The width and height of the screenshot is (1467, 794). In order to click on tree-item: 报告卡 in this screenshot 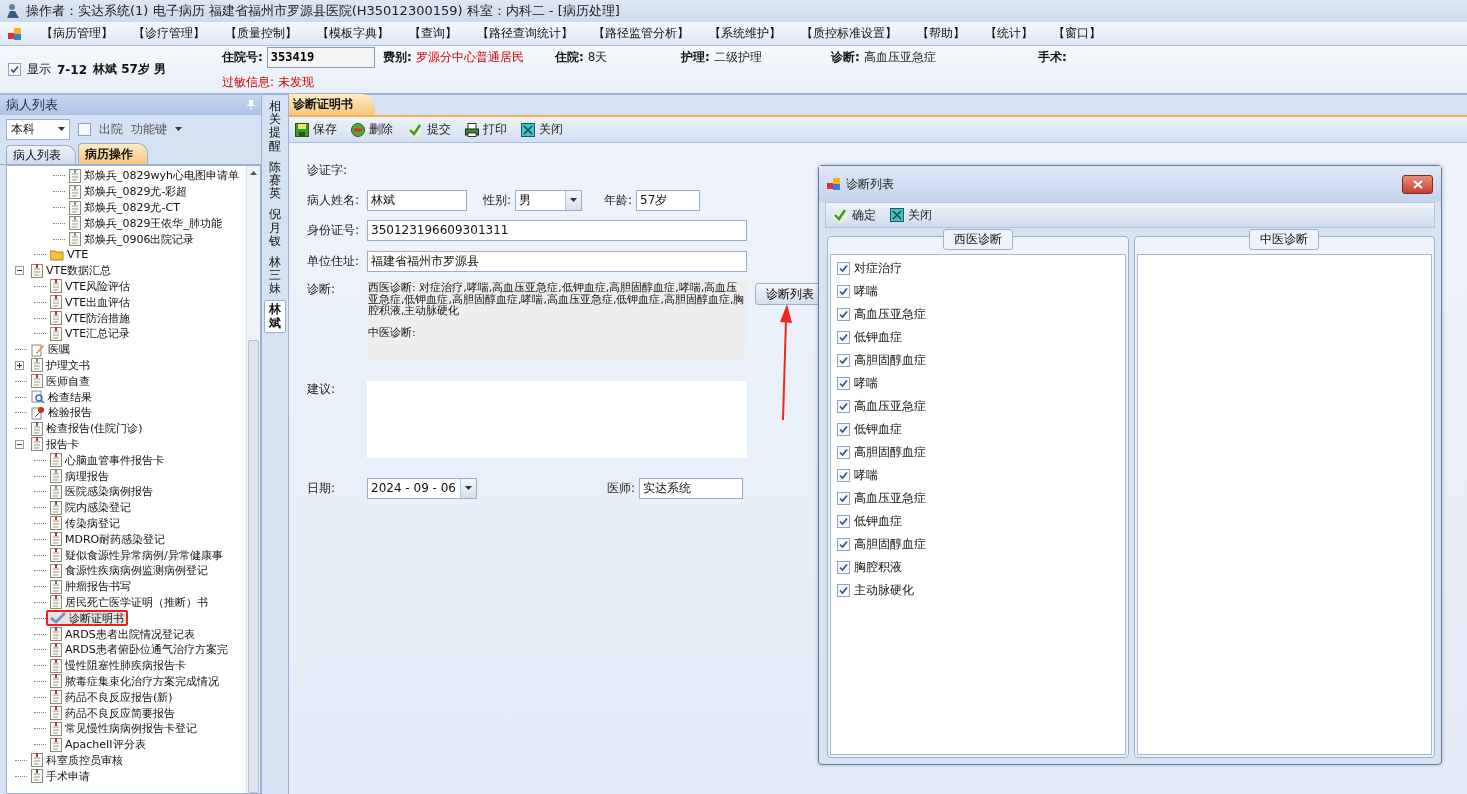, I will do `click(55, 444)`.